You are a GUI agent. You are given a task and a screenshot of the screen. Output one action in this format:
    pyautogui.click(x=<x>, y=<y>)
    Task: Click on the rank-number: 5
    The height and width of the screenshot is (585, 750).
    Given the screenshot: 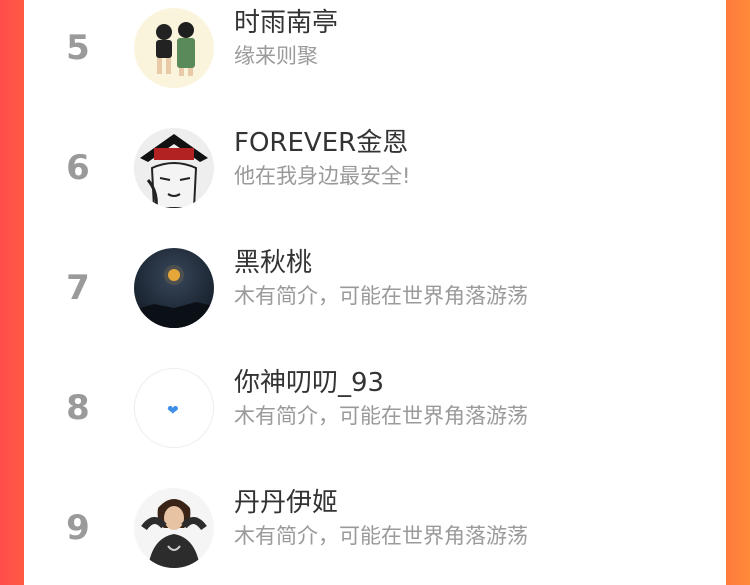 What is the action you would take?
    pyautogui.click(x=78, y=48)
    